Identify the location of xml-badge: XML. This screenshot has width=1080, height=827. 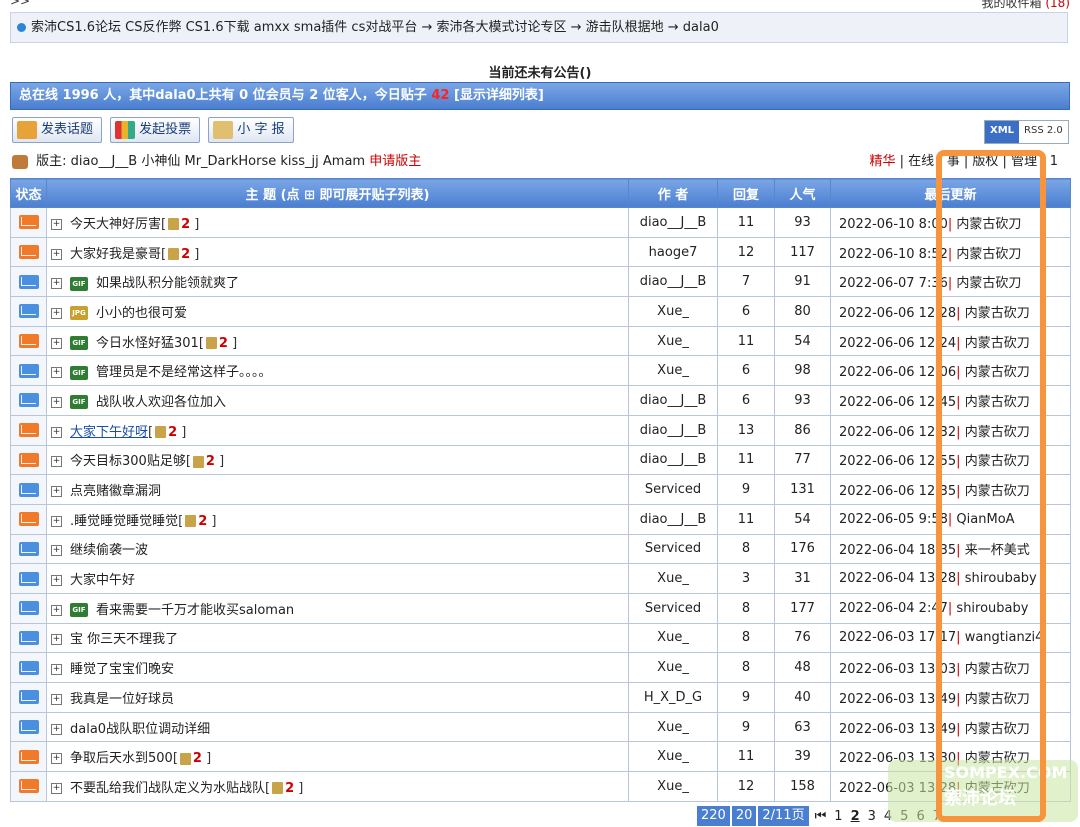
(1002, 132).